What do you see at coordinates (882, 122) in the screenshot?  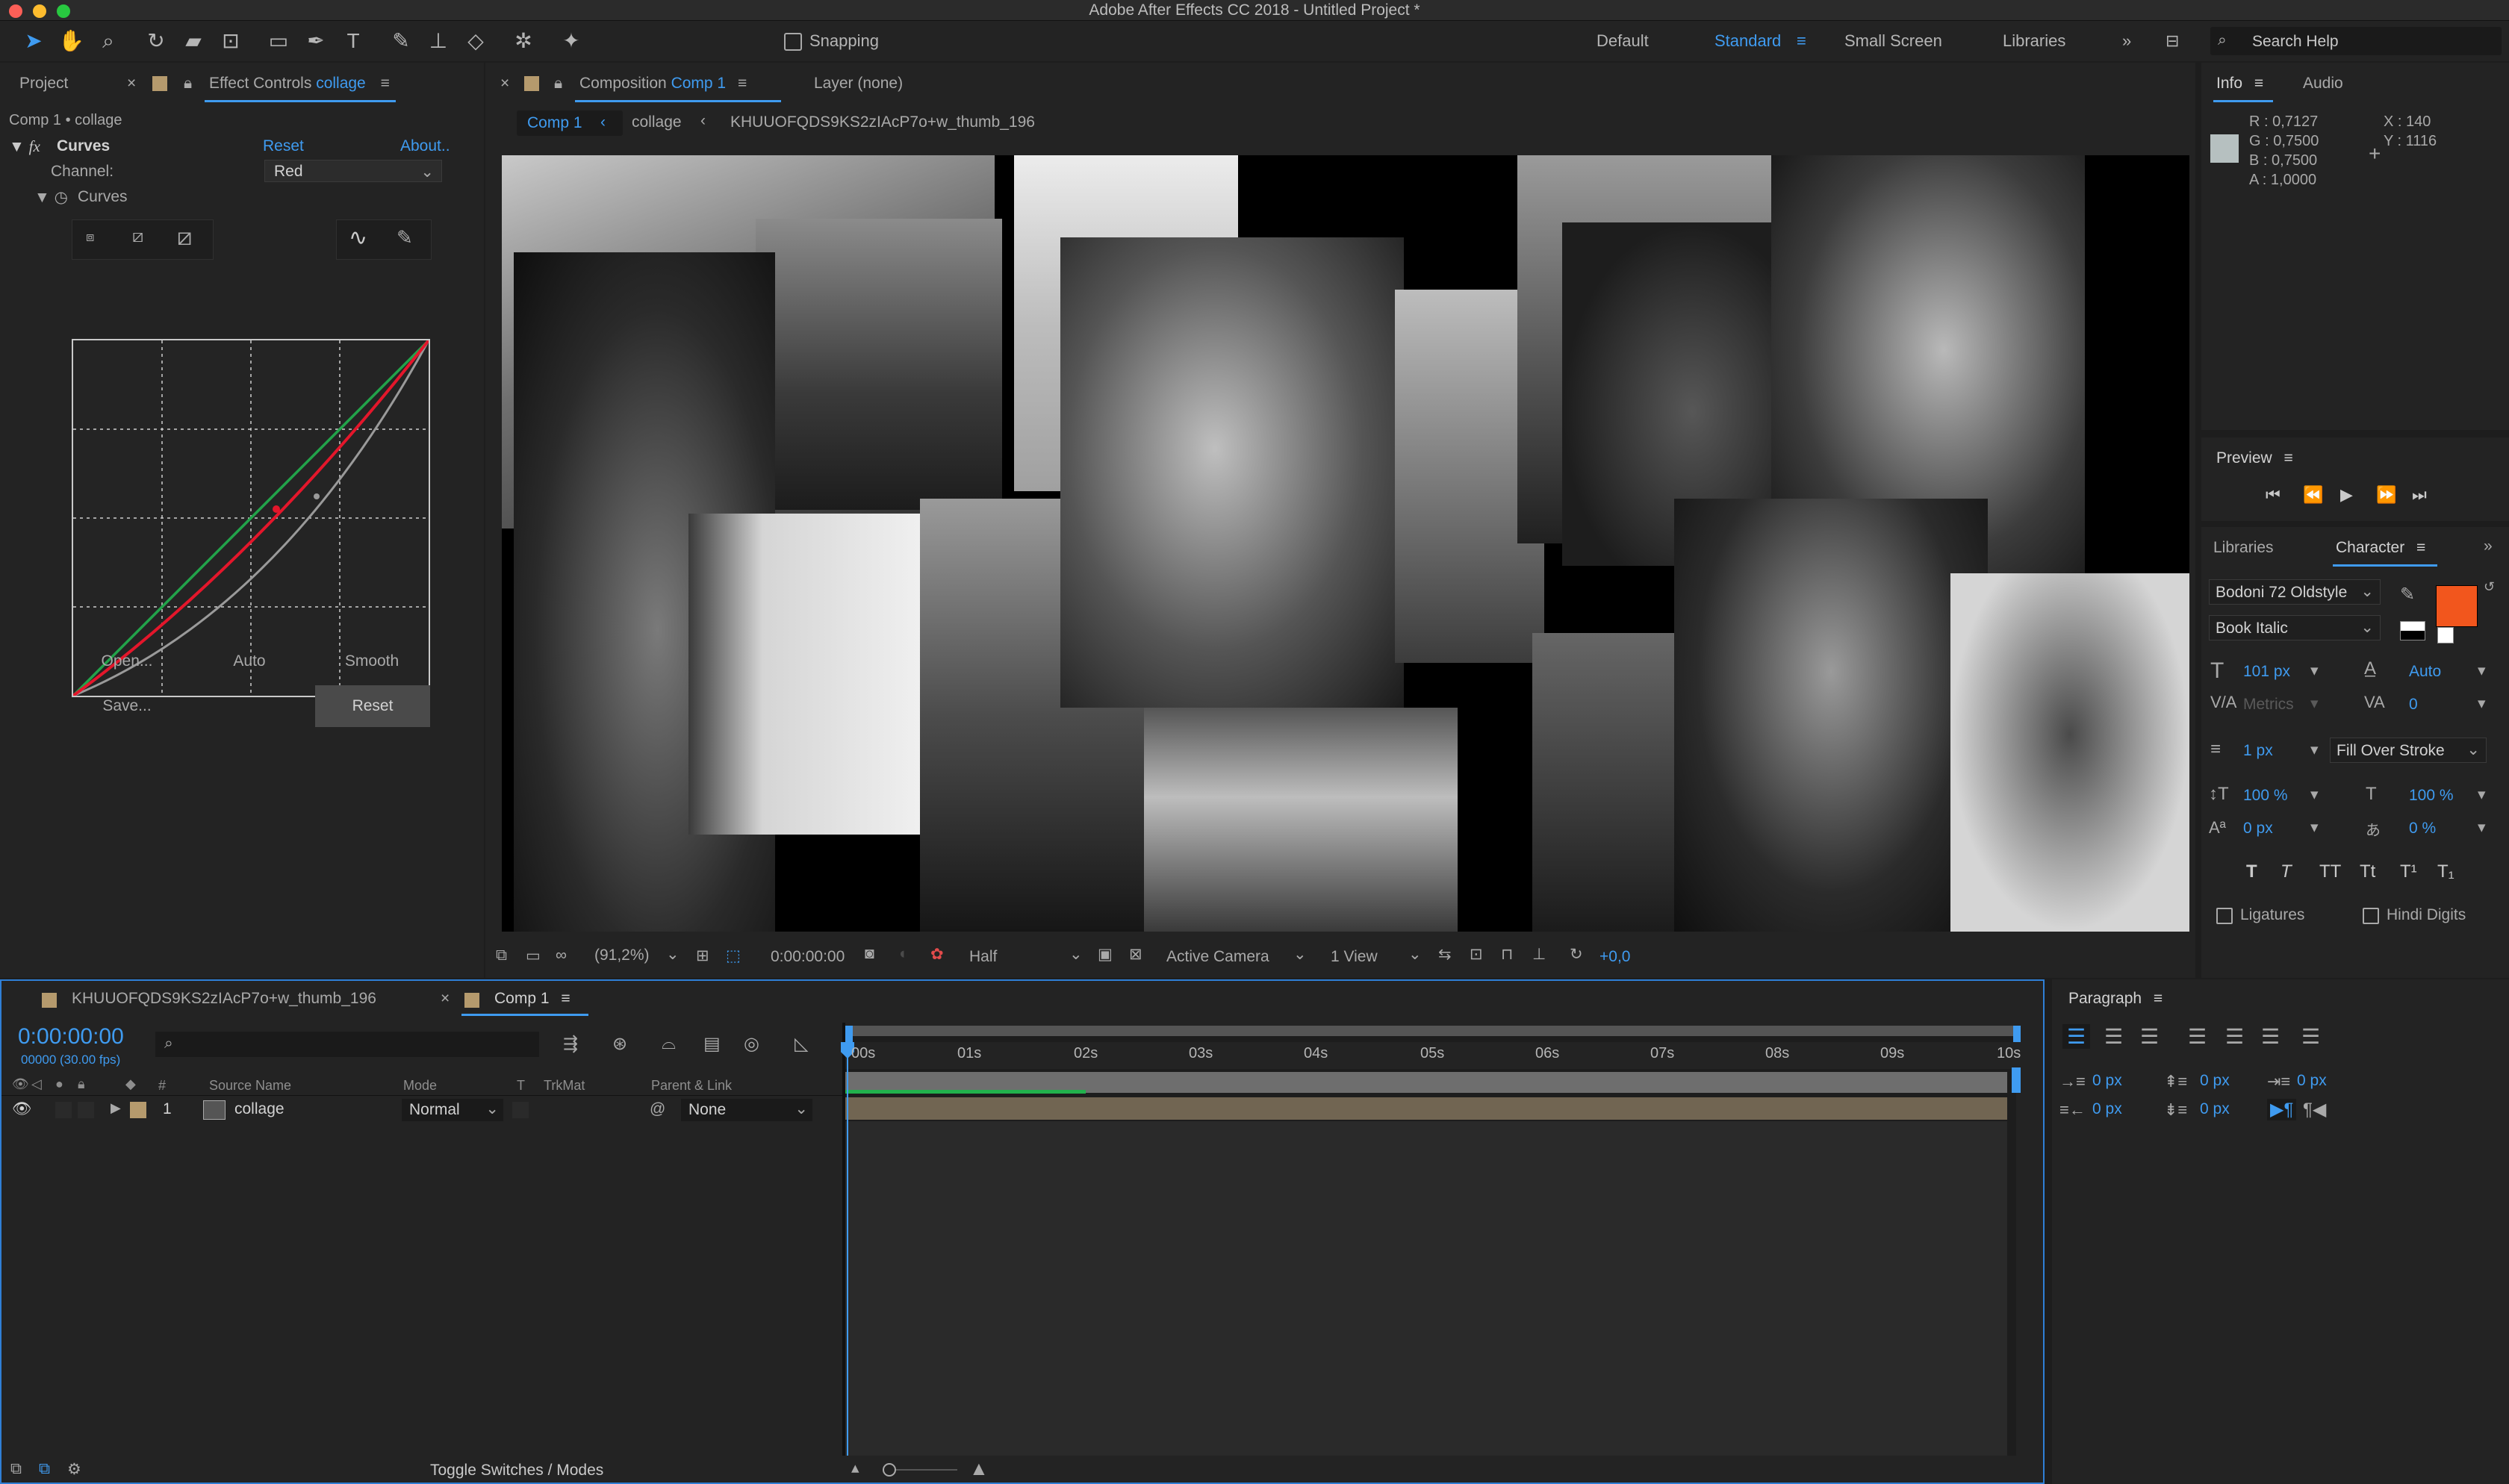 I see `breadcrumb-source: KHUUOFQDS9KS2zIAcP7o+w_thumb_196` at bounding box center [882, 122].